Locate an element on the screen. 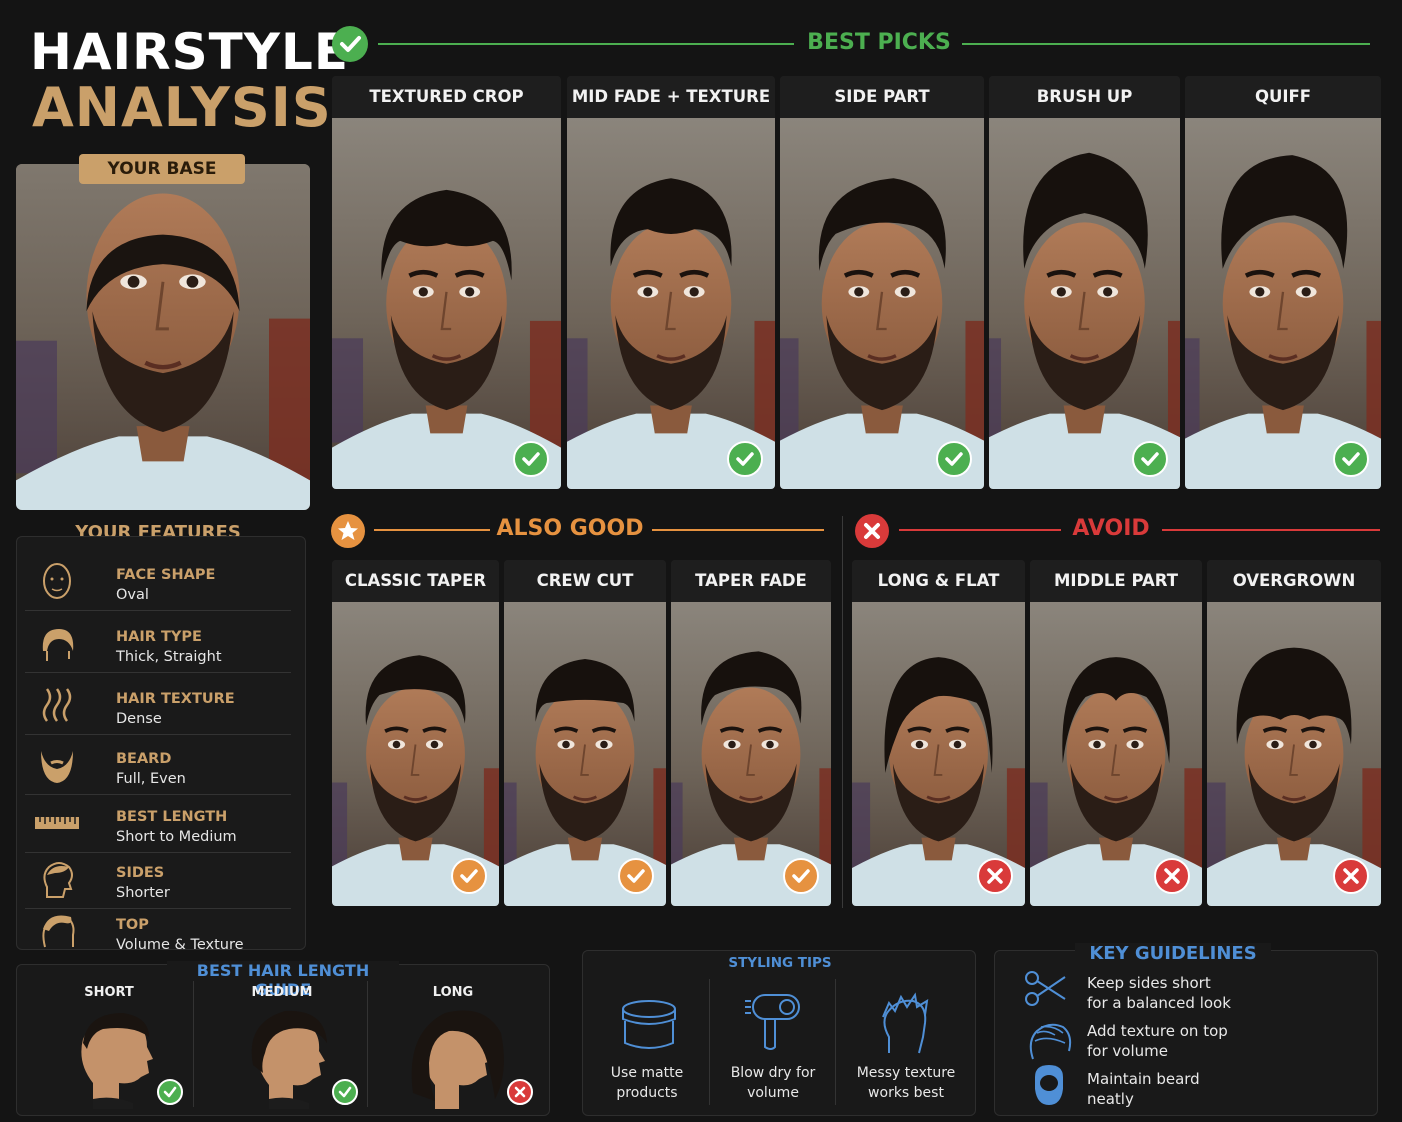 This screenshot has width=1402, height=1122. tip-text: Blow dry for volume is located at coordinates (773, 1083).